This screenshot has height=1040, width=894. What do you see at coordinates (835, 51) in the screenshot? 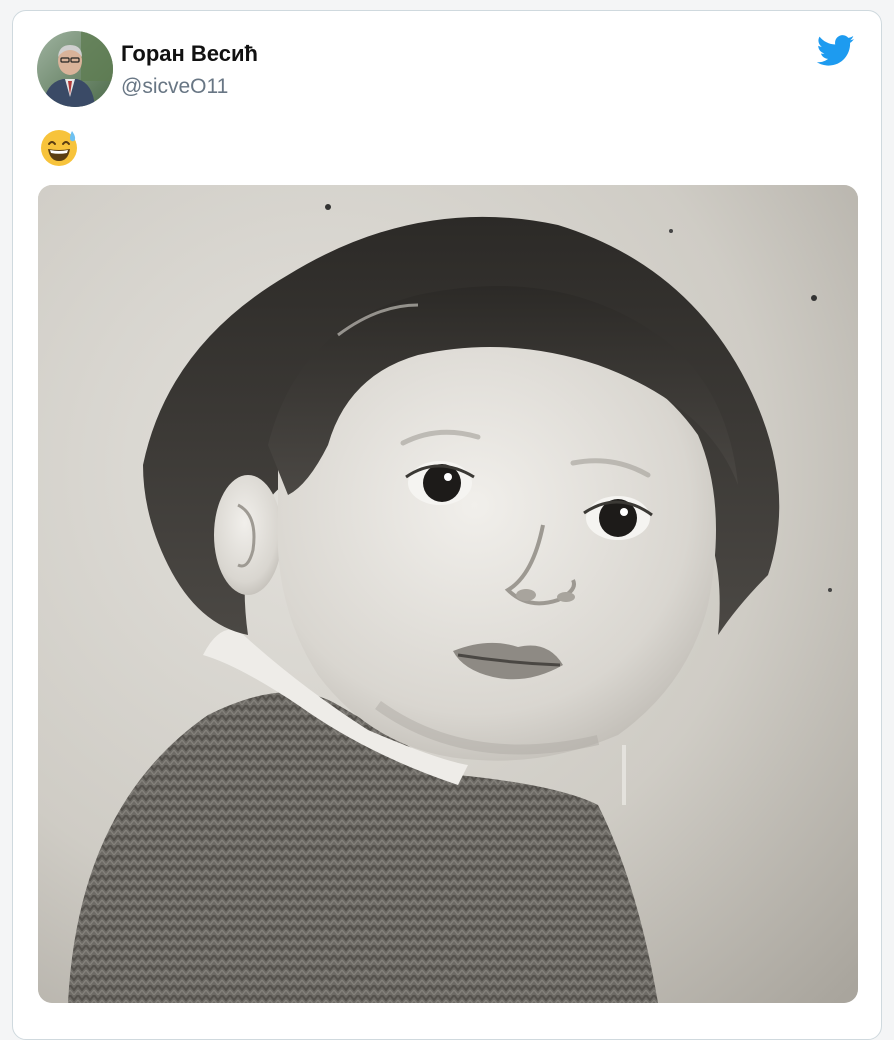
I see `twitter-bird-icon` at bounding box center [835, 51].